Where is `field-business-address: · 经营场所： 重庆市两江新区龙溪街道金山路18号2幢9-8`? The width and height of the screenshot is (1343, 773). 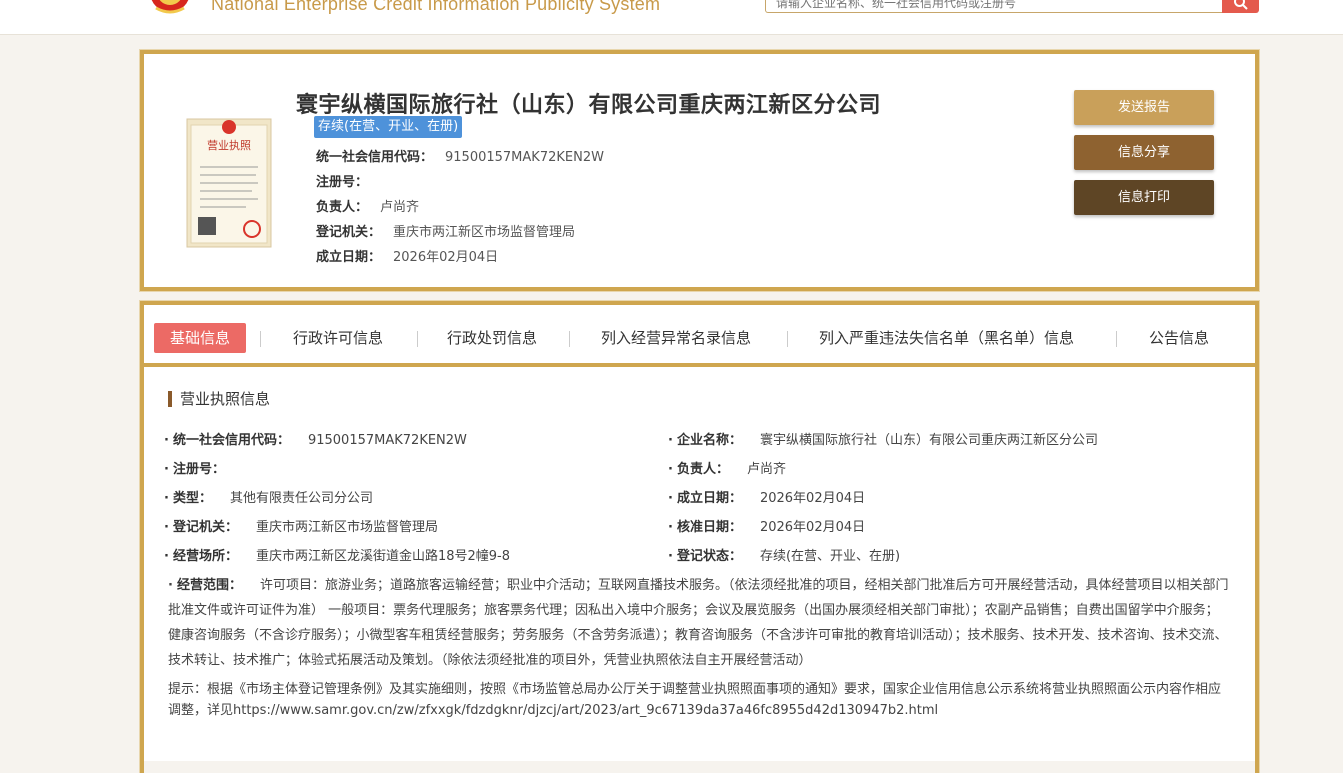 field-business-address: · 经营场所： 重庆市两江新区龙溪街道金山路18号2幢9-8 is located at coordinates (337, 556).